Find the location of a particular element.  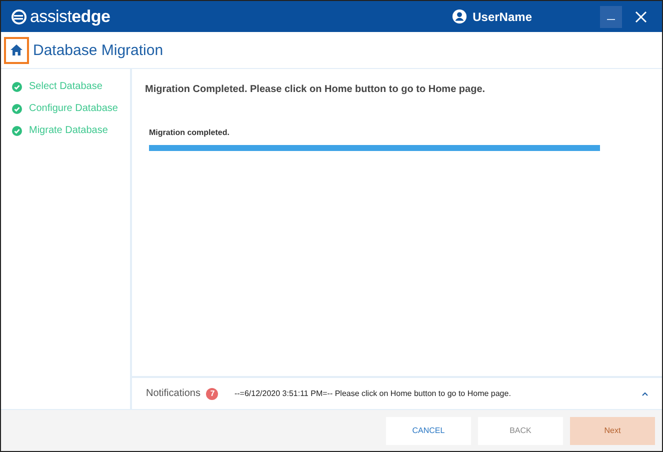

back-button: BACK is located at coordinates (520, 430).